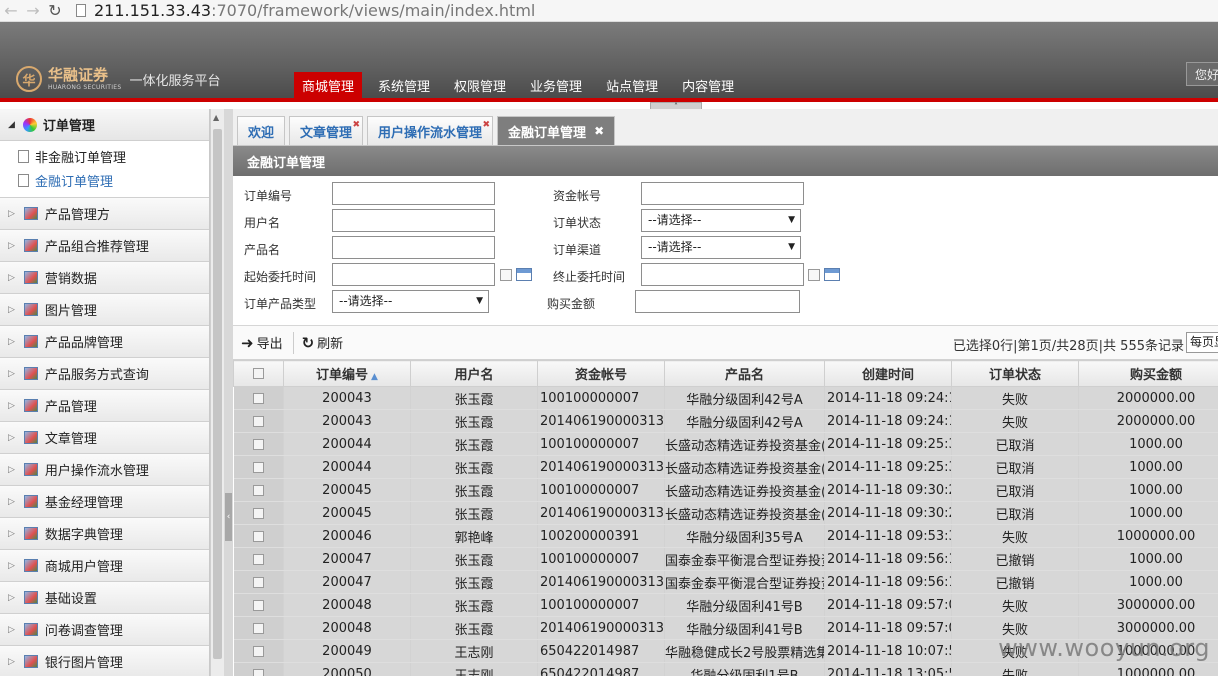 The height and width of the screenshot is (676, 1218). I want to click on sidebar-item: ▷ 产品品牌管理, so click(104, 341).